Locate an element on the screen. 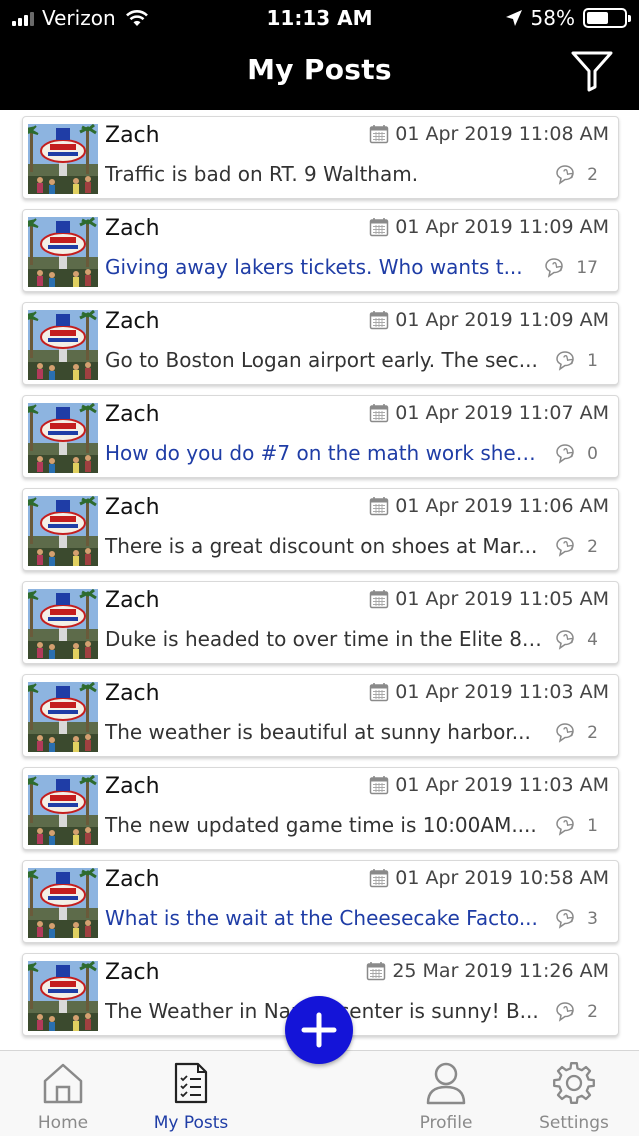 Image resolution: width=639 pixels, height=1136 pixels. battery-icon is located at coordinates (607, 18).